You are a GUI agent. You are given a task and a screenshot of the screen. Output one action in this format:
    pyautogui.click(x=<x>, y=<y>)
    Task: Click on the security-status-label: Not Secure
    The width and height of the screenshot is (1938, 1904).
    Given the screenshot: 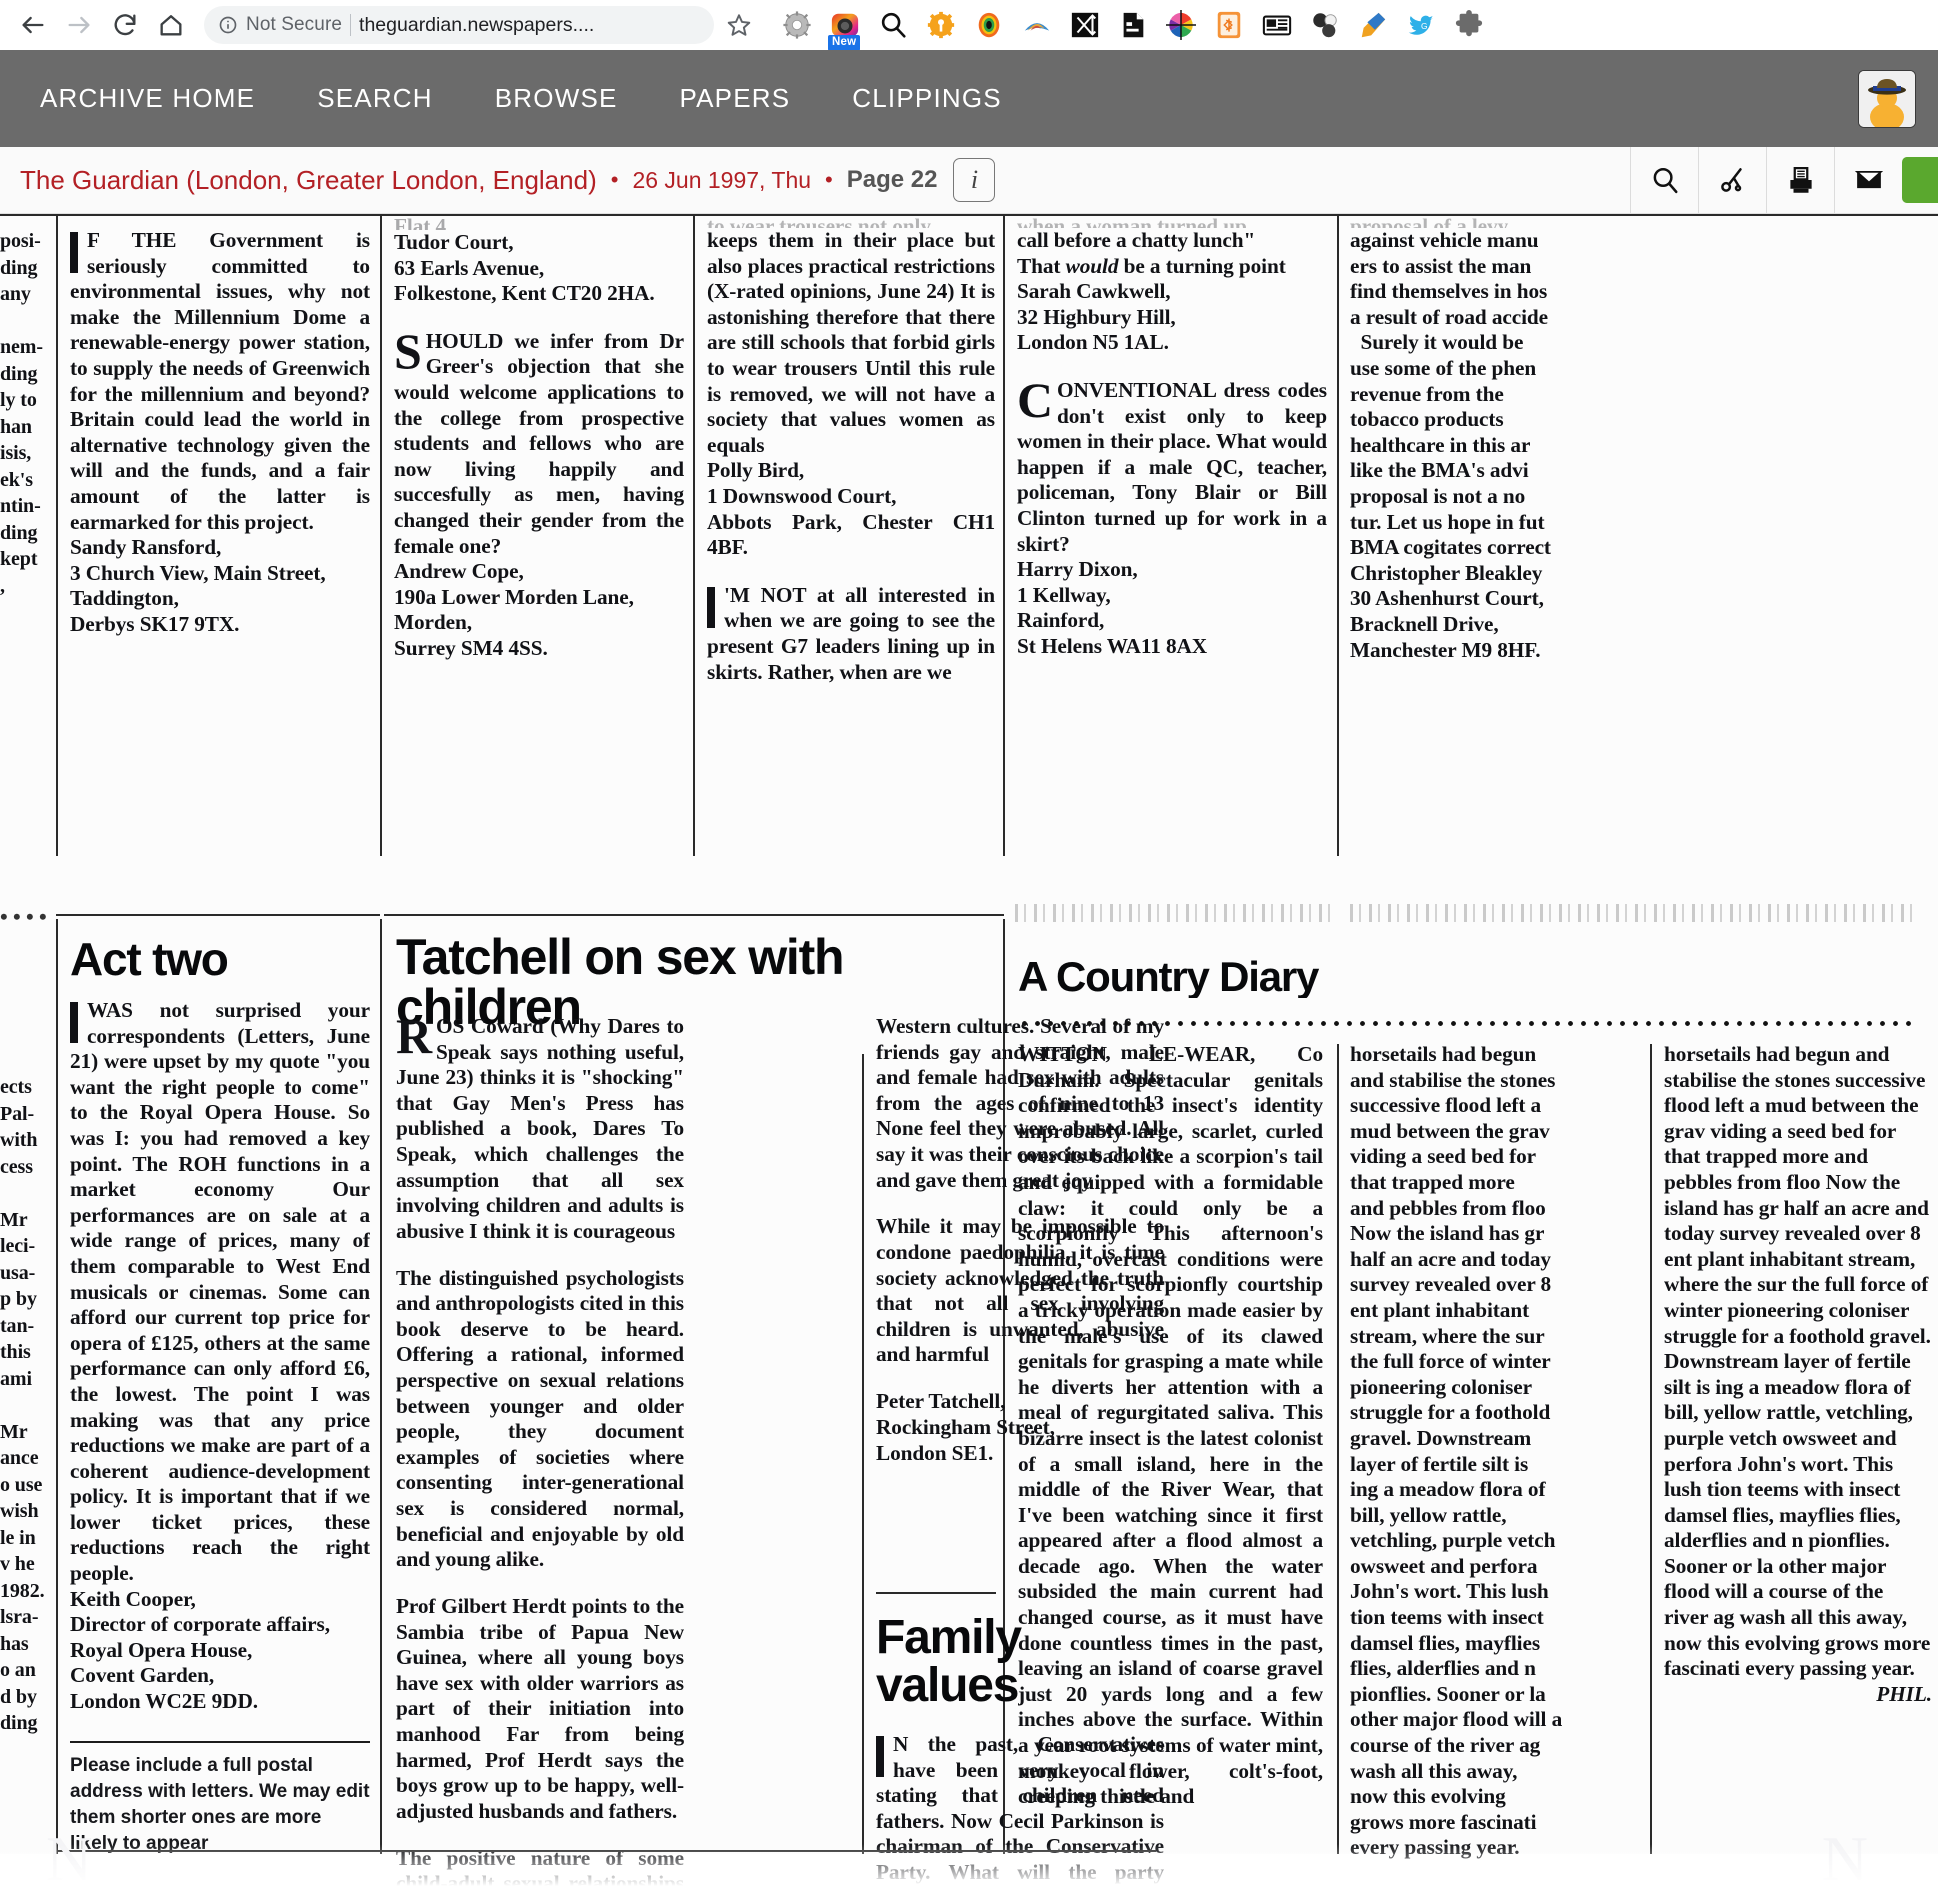 What is the action you would take?
    pyautogui.click(x=294, y=24)
    